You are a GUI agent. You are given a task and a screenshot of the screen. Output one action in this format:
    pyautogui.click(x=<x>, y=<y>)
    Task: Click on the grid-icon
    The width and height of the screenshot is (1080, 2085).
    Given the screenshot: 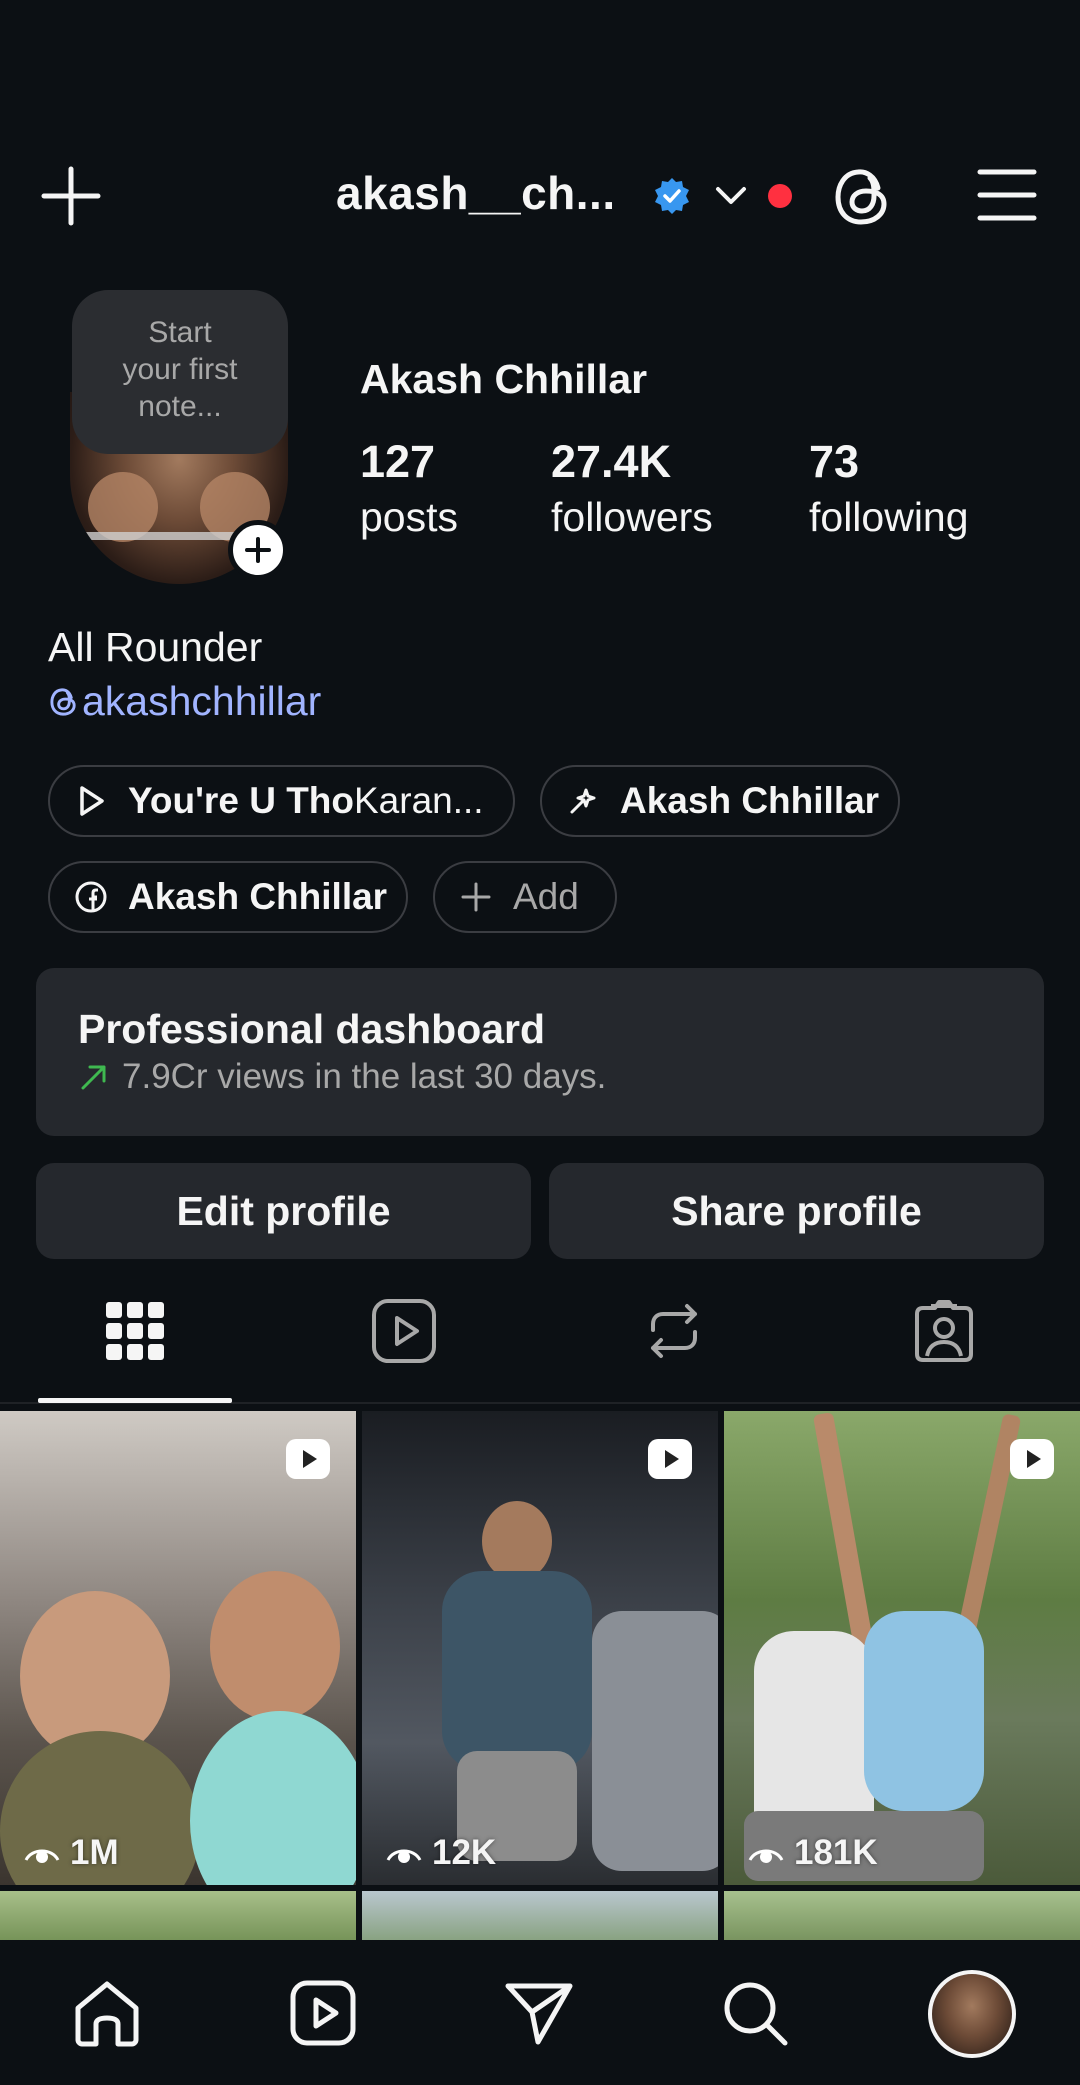 What is the action you would take?
    pyautogui.click(x=135, y=1331)
    